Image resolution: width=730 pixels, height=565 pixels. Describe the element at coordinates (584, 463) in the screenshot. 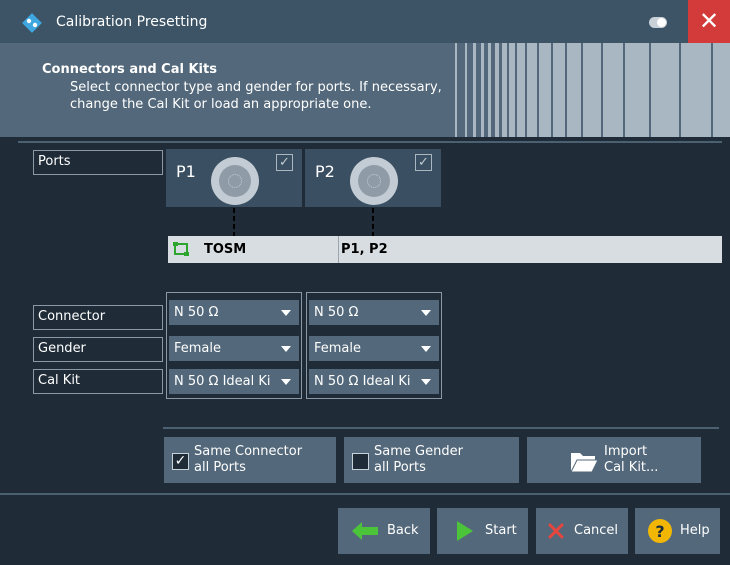

I see `folder-icon` at that location.